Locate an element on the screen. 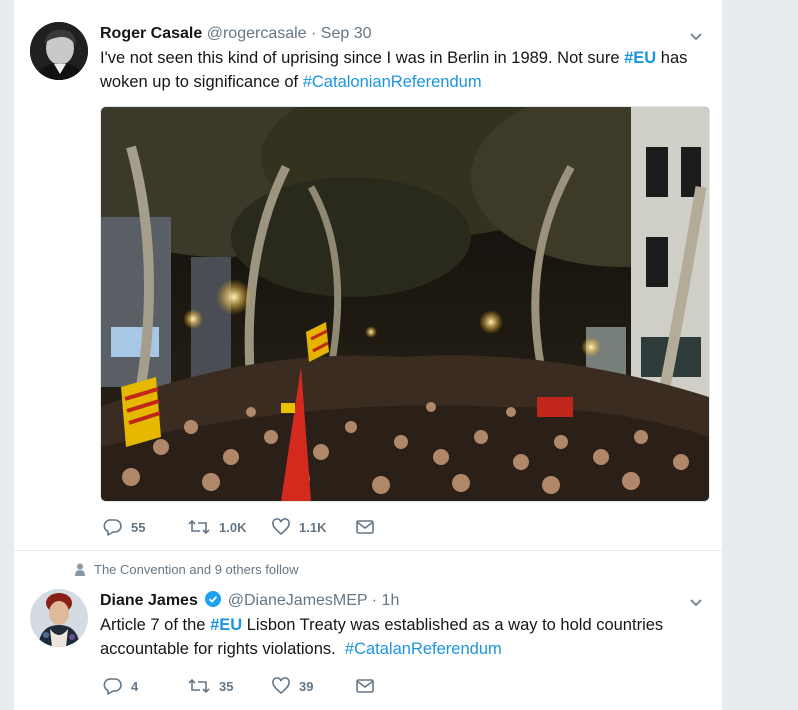 The width and height of the screenshot is (798, 710). retweet-count: 35 is located at coordinates (226, 686).